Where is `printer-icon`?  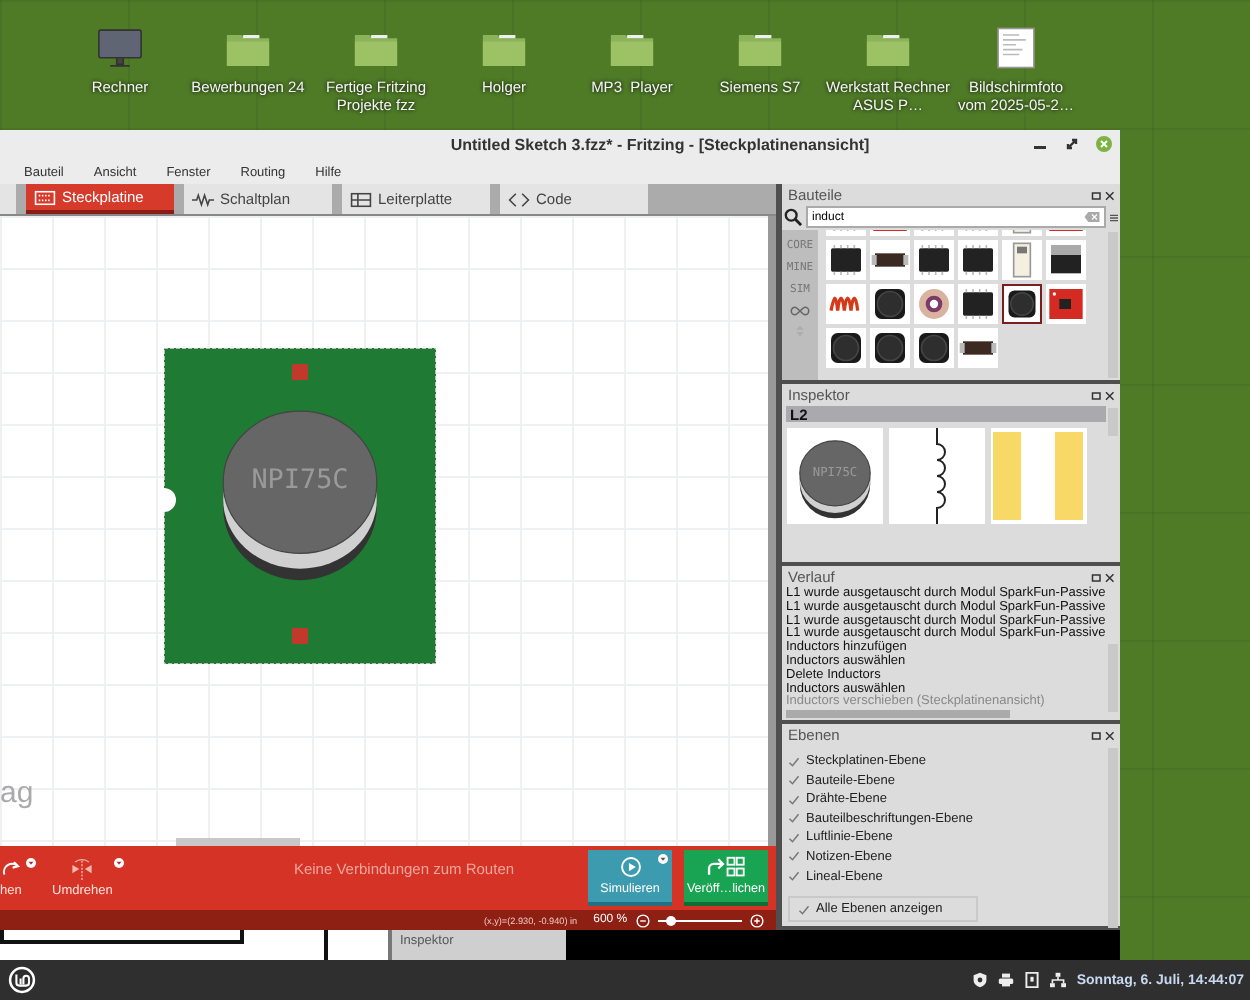 printer-icon is located at coordinates (1006, 980).